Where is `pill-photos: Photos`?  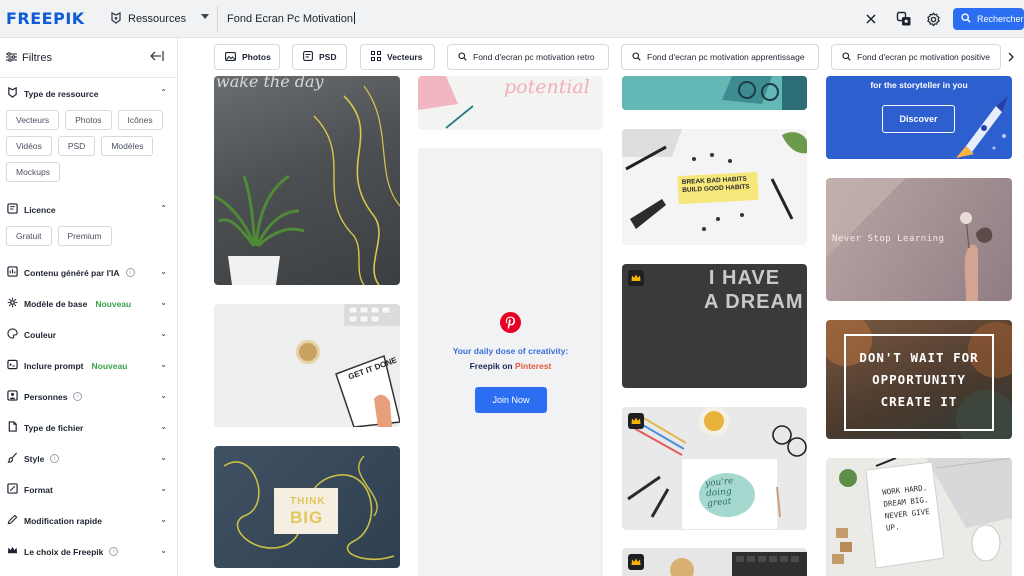
pill-photos: Photos is located at coordinates (247, 57).